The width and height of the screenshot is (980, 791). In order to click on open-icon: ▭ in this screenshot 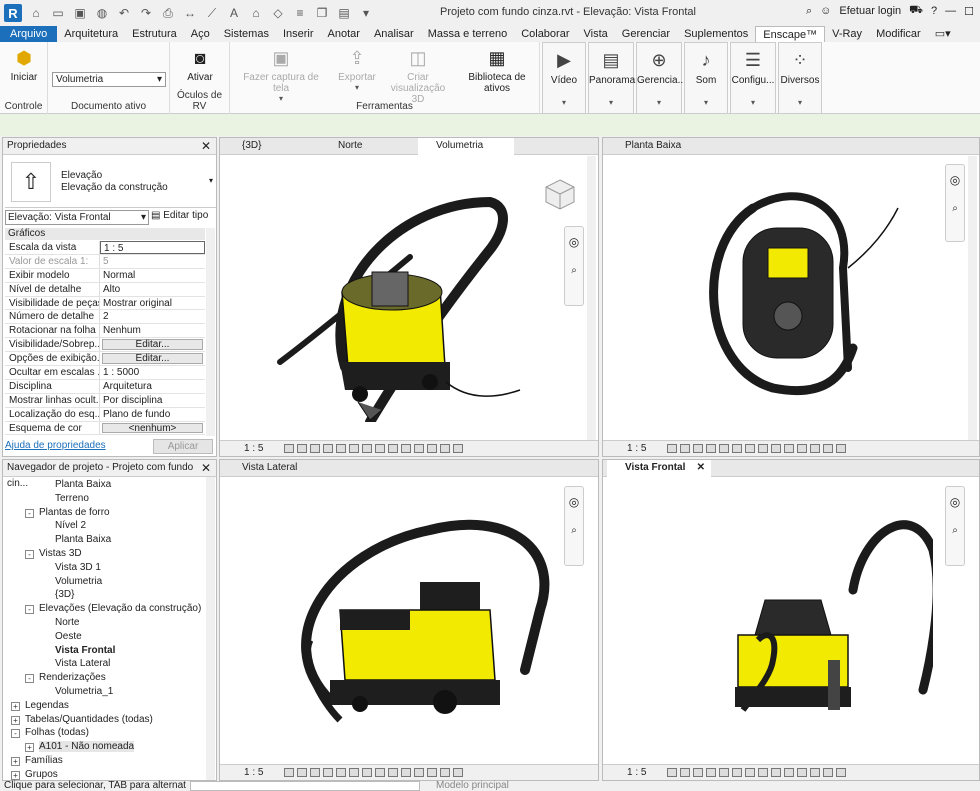, I will do `click(58, 13)`.